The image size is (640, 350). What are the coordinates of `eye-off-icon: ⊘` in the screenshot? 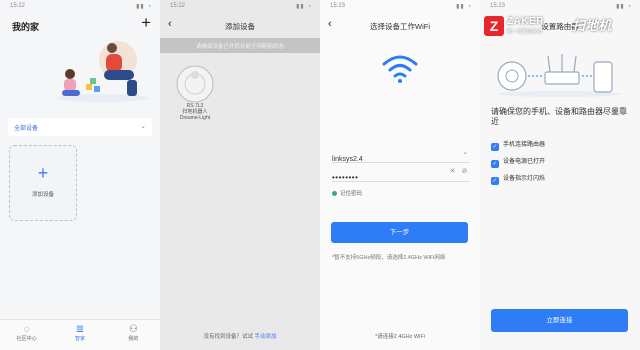 It's located at (465, 171).